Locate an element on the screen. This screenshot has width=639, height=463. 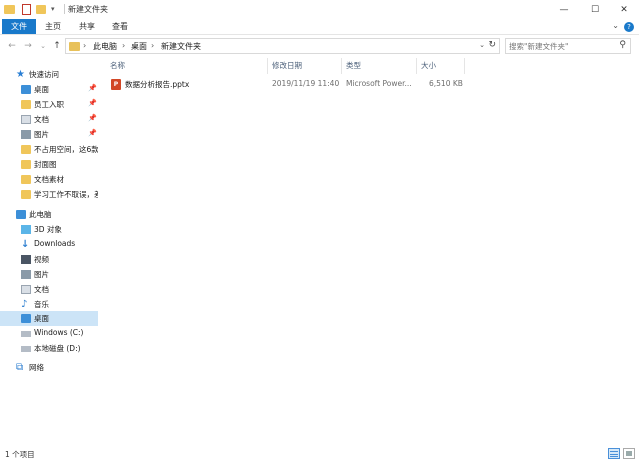
file-size: 6,510 KB is located at coordinates (446, 83).